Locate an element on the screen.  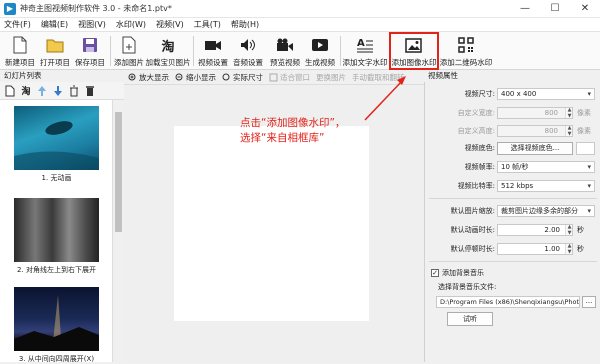
actual-size-button: 实际尺寸 is located at coordinates (242, 77).